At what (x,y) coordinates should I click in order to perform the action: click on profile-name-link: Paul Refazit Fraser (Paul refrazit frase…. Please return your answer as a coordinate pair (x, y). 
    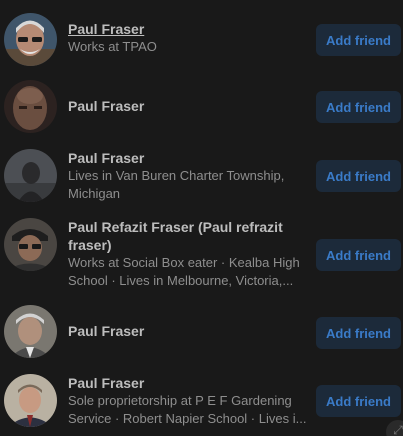
    Looking at the image, I should click on (188, 236).